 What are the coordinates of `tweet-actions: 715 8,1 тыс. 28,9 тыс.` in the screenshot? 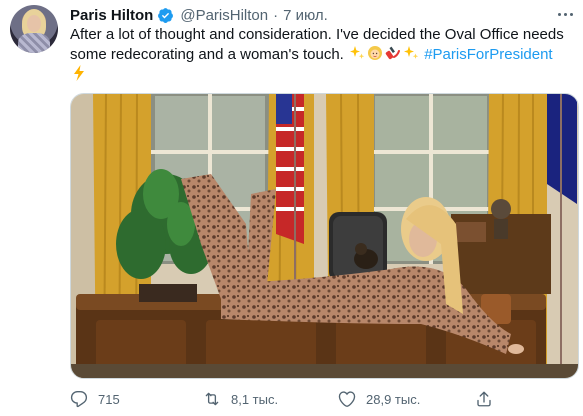 It's located at (285, 399).